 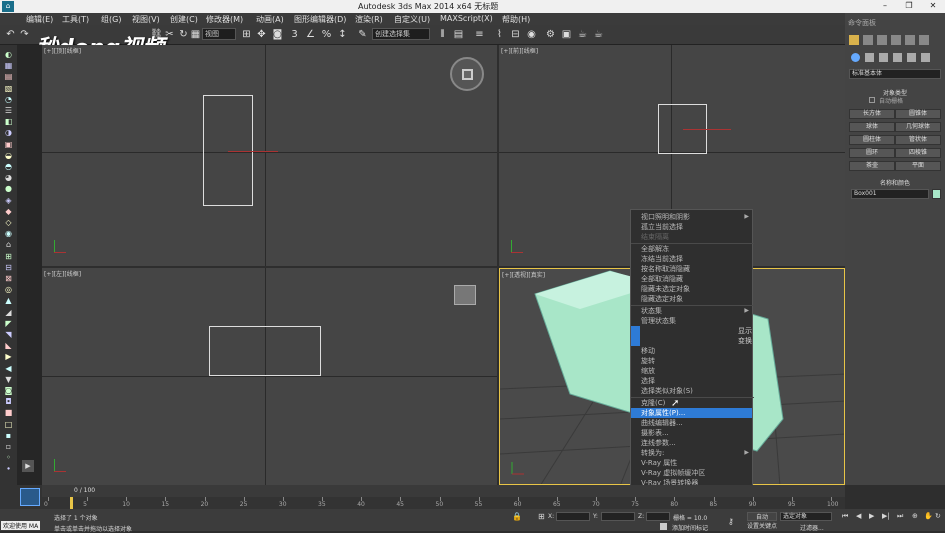 I want to click on context-menu-item-17: 缩放, so click(x=648, y=371).